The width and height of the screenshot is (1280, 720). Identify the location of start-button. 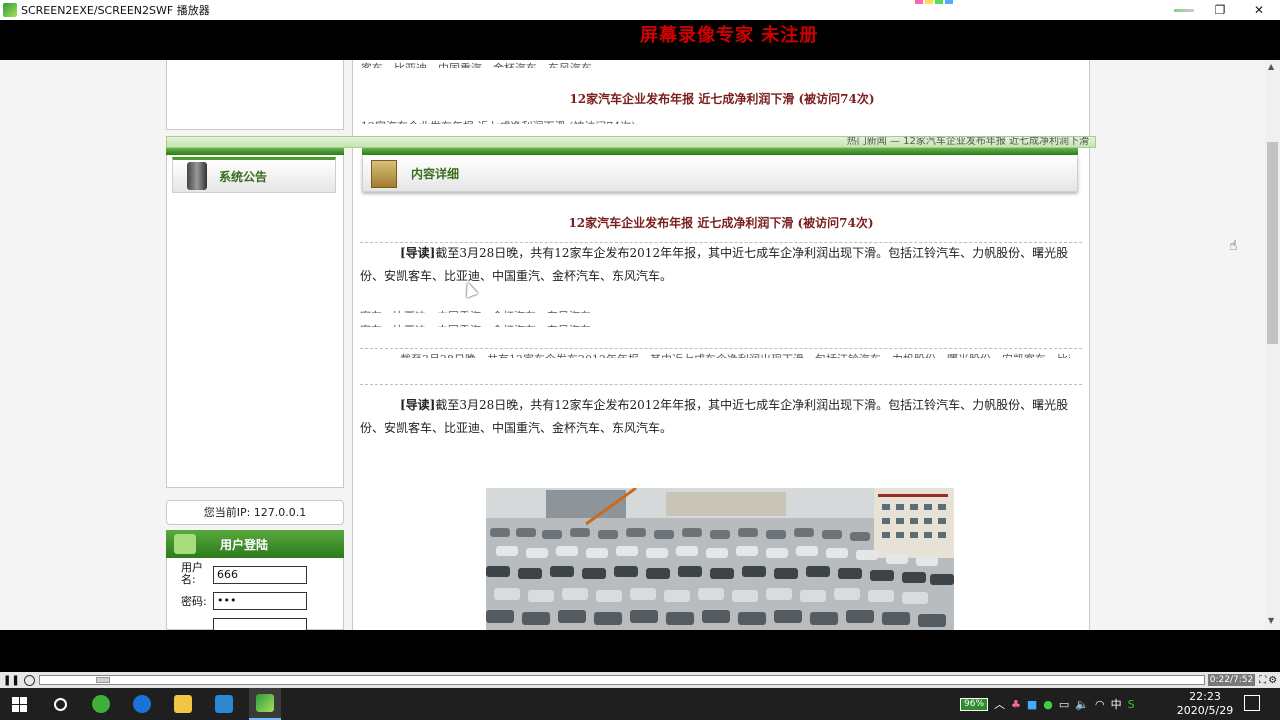
(19, 704).